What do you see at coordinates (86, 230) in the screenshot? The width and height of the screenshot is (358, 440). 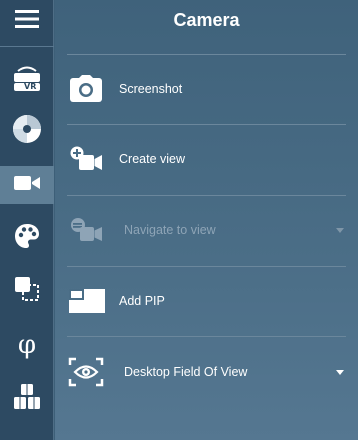 I see `navigate-video-icon` at bounding box center [86, 230].